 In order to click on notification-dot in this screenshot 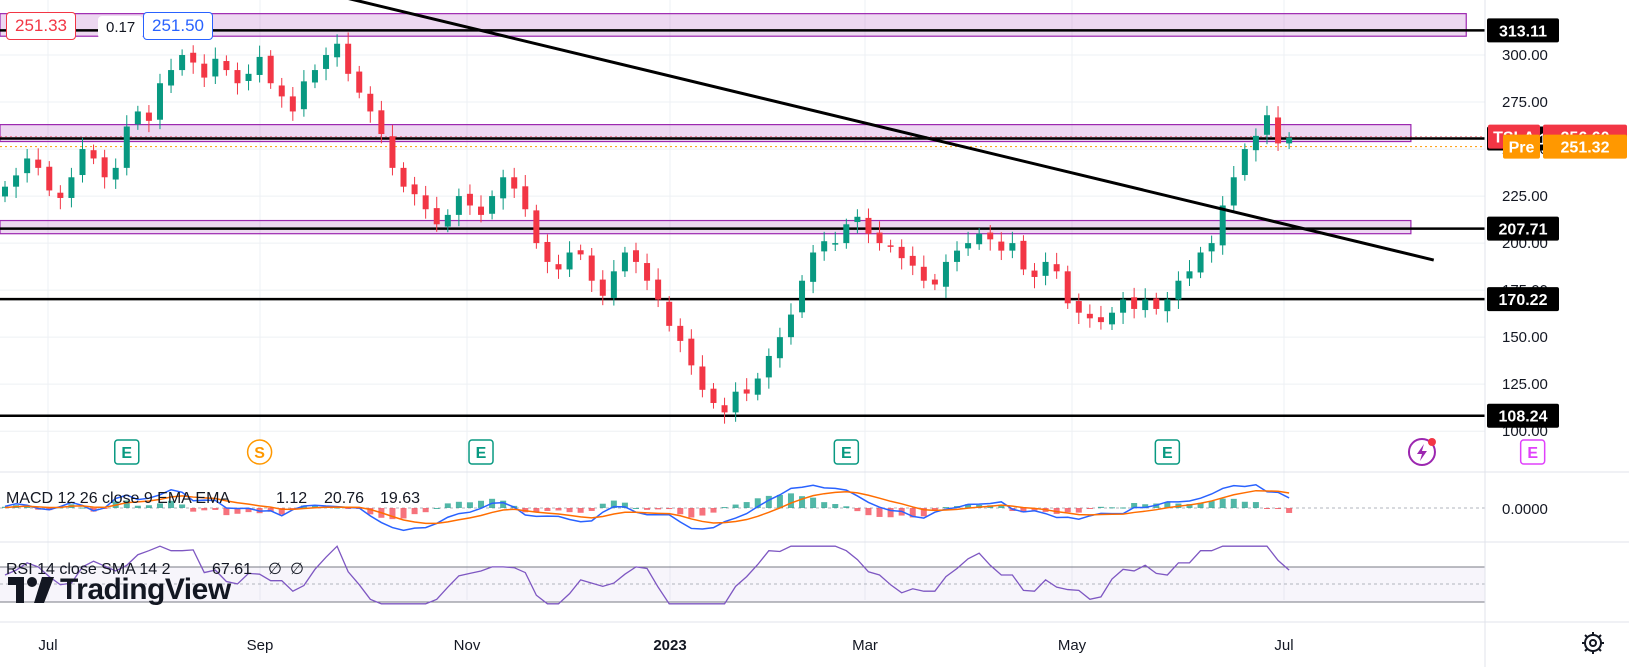, I will do `click(1431, 442)`.